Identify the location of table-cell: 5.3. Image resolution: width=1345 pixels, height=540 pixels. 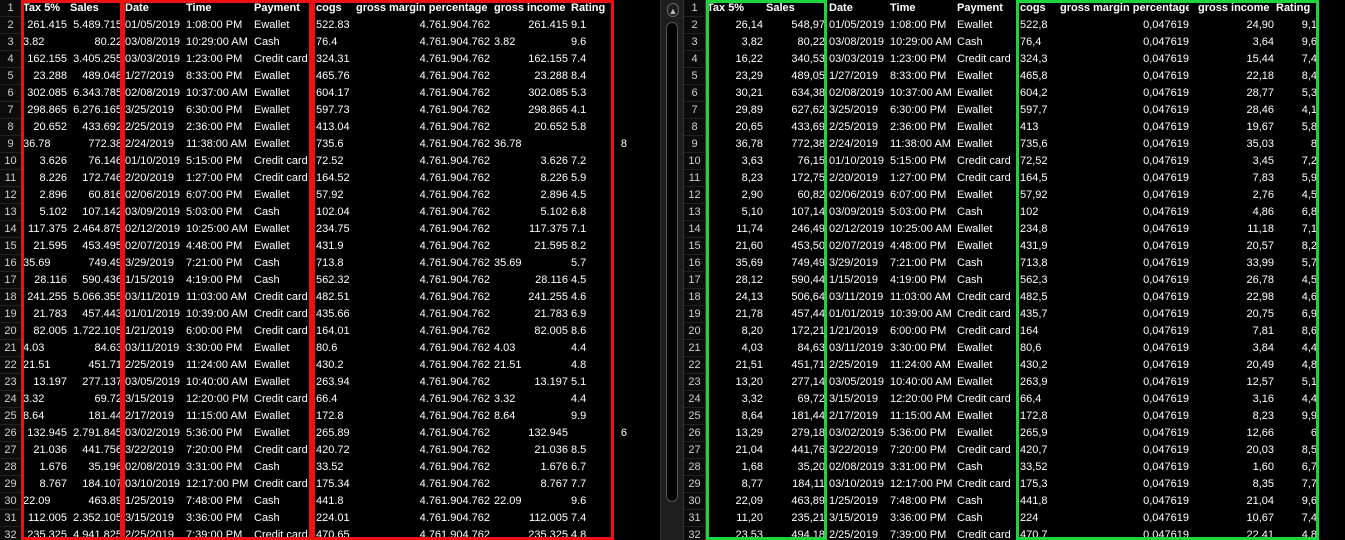
(589, 93).